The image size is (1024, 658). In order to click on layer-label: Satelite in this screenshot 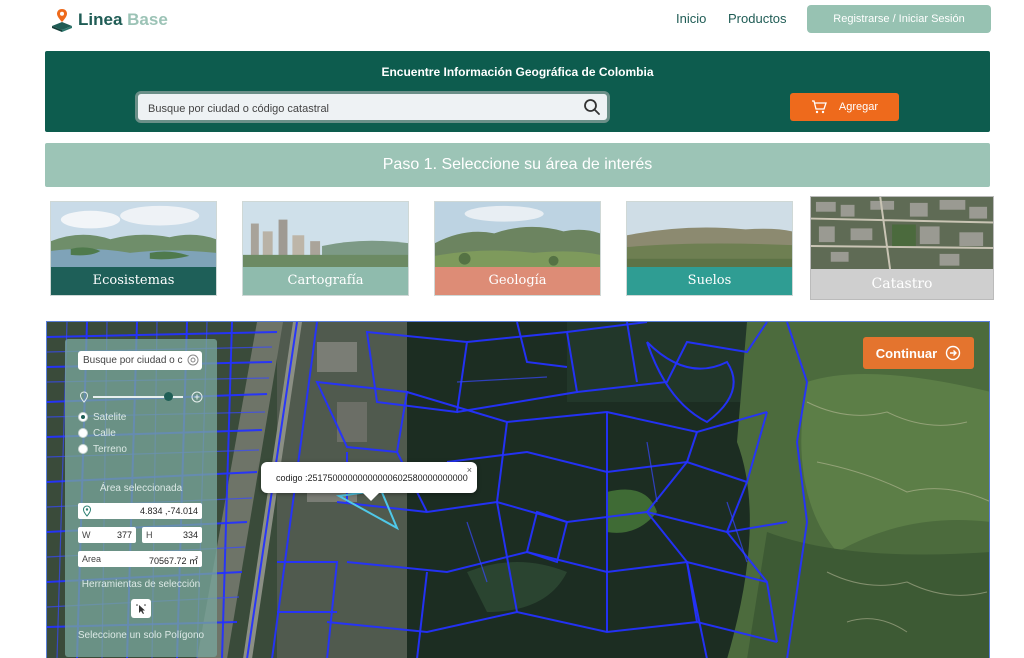, I will do `click(110, 417)`.